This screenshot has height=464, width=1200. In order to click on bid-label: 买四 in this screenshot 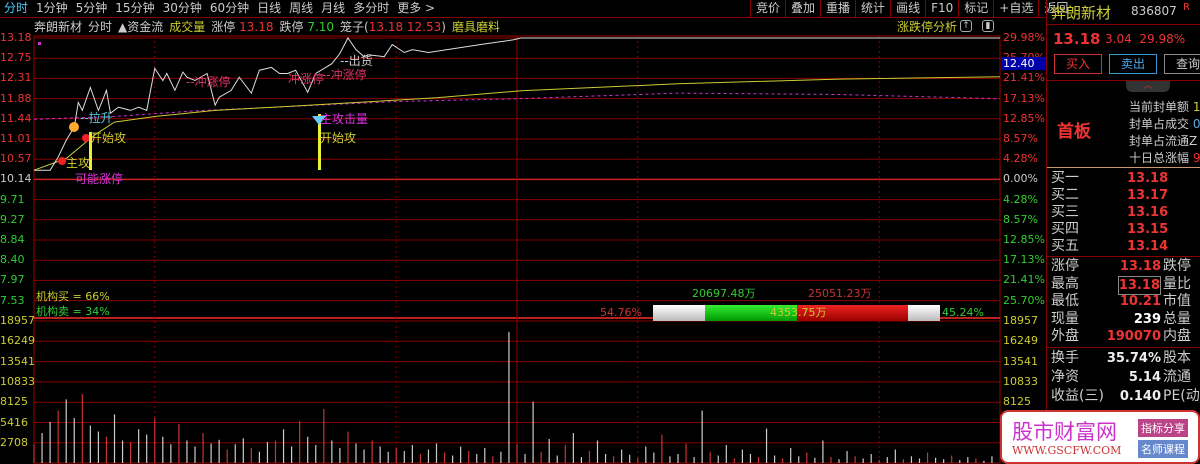, I will do `click(1065, 229)`.